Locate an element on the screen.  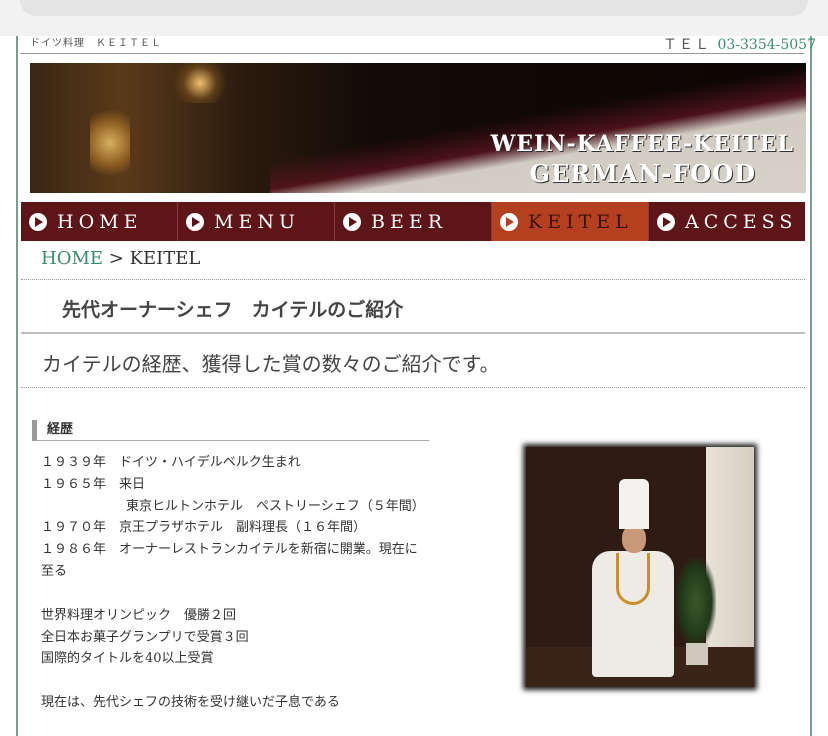
photo-chef-hat is located at coordinates (634, 504).